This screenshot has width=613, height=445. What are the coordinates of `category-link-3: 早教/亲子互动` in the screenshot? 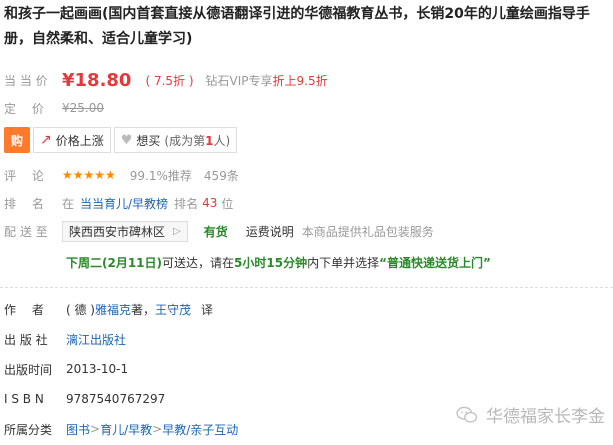 It's located at (200, 429).